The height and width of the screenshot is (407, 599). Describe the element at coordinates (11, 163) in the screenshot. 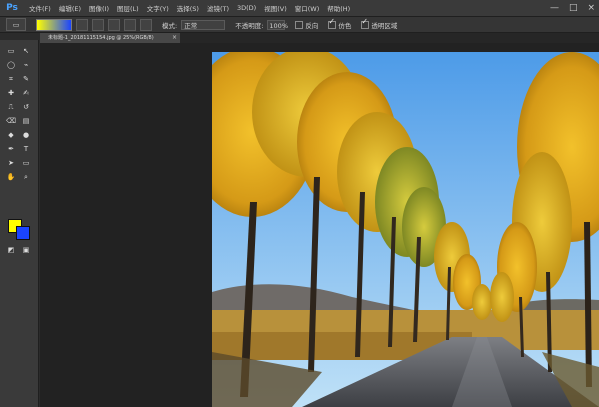

I see `path-select-tool-icon: ➤` at that location.